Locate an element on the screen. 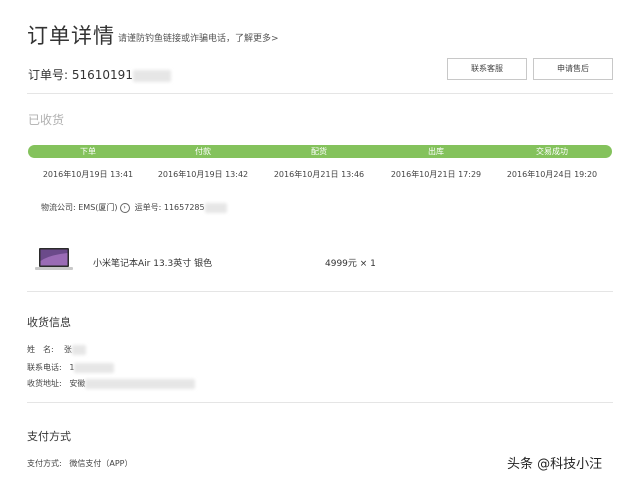 This screenshot has width=640, height=484. logistics-info: 物流公司: EMS(厦门)› 运单号: 11657285 is located at coordinates (134, 207).